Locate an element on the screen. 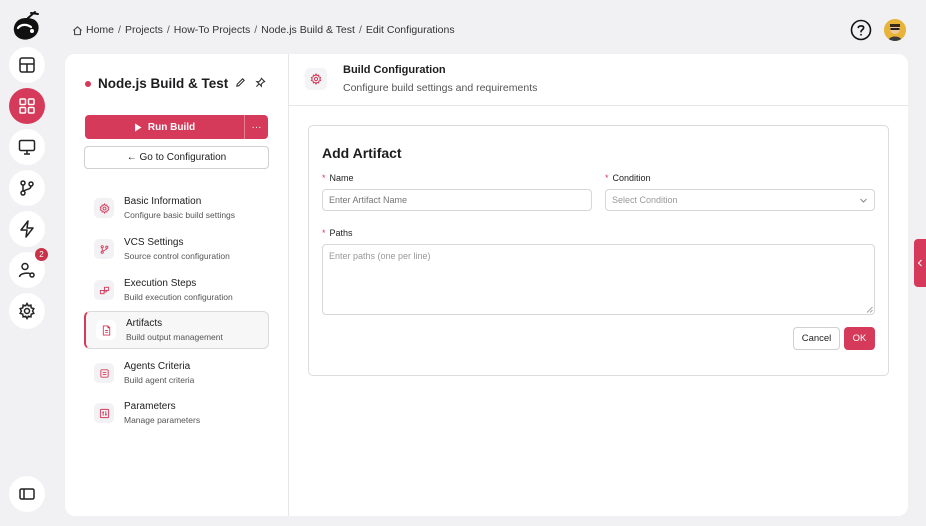 The height and width of the screenshot is (526, 926). nav-title: Basic Information is located at coordinates (163, 201).